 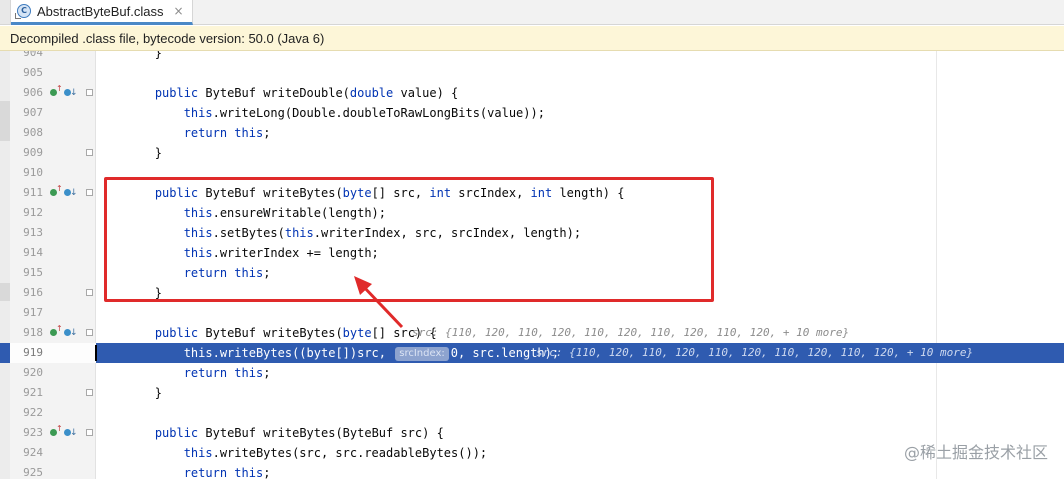 I want to click on line-number: 905, so click(x=26, y=73).